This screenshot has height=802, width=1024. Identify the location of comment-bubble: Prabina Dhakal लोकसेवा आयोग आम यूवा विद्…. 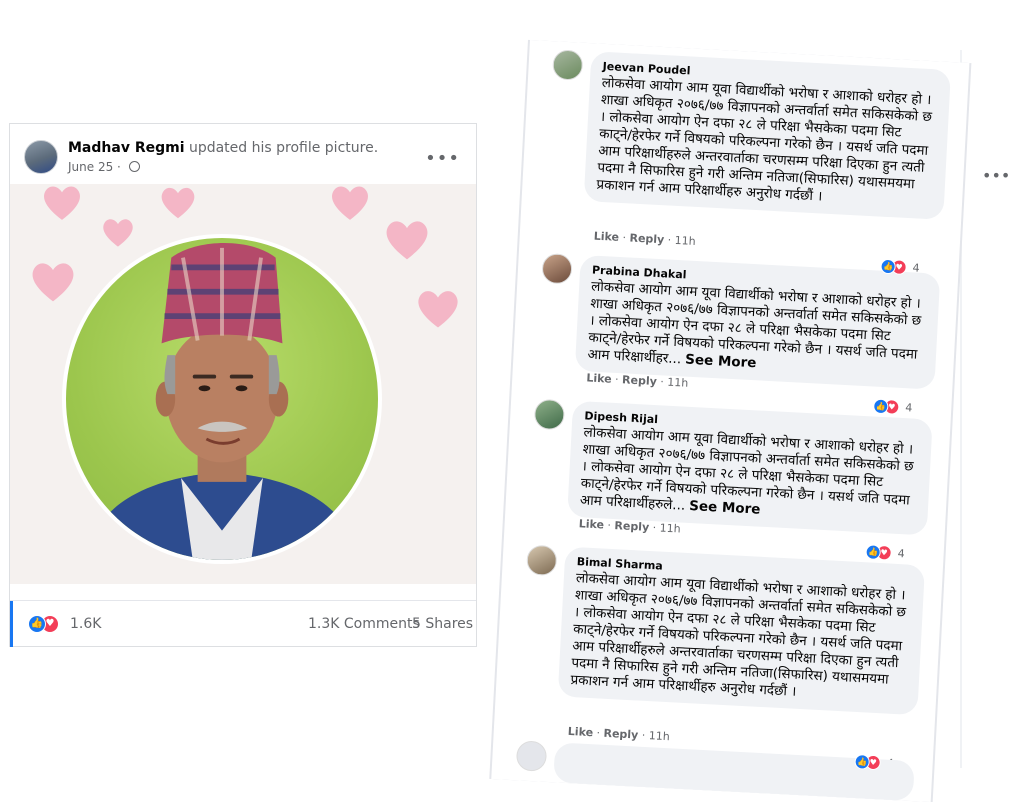
(757, 322).